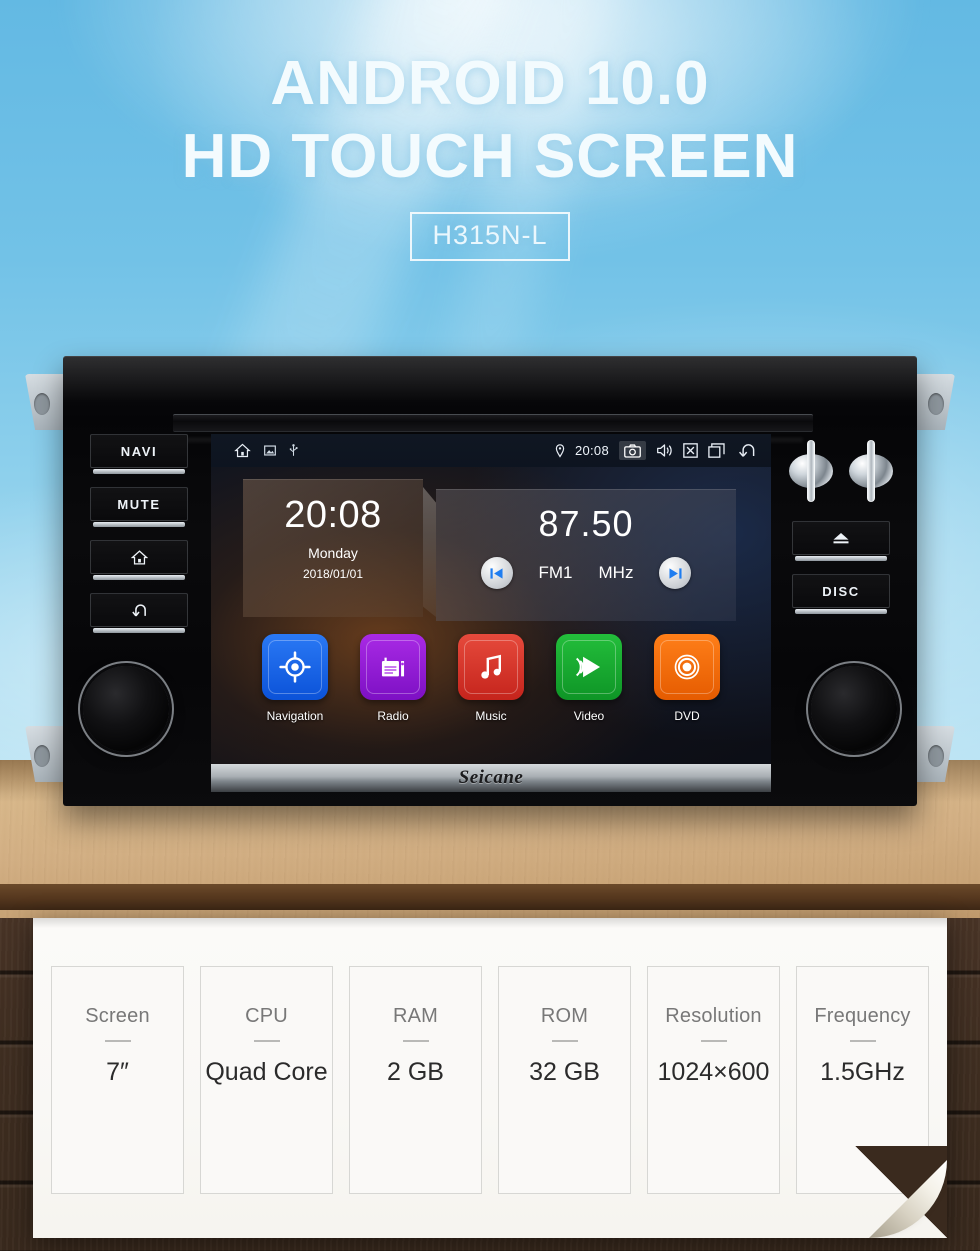 The height and width of the screenshot is (1251, 980). What do you see at coordinates (293, 450) in the screenshot?
I see `usb-icon` at bounding box center [293, 450].